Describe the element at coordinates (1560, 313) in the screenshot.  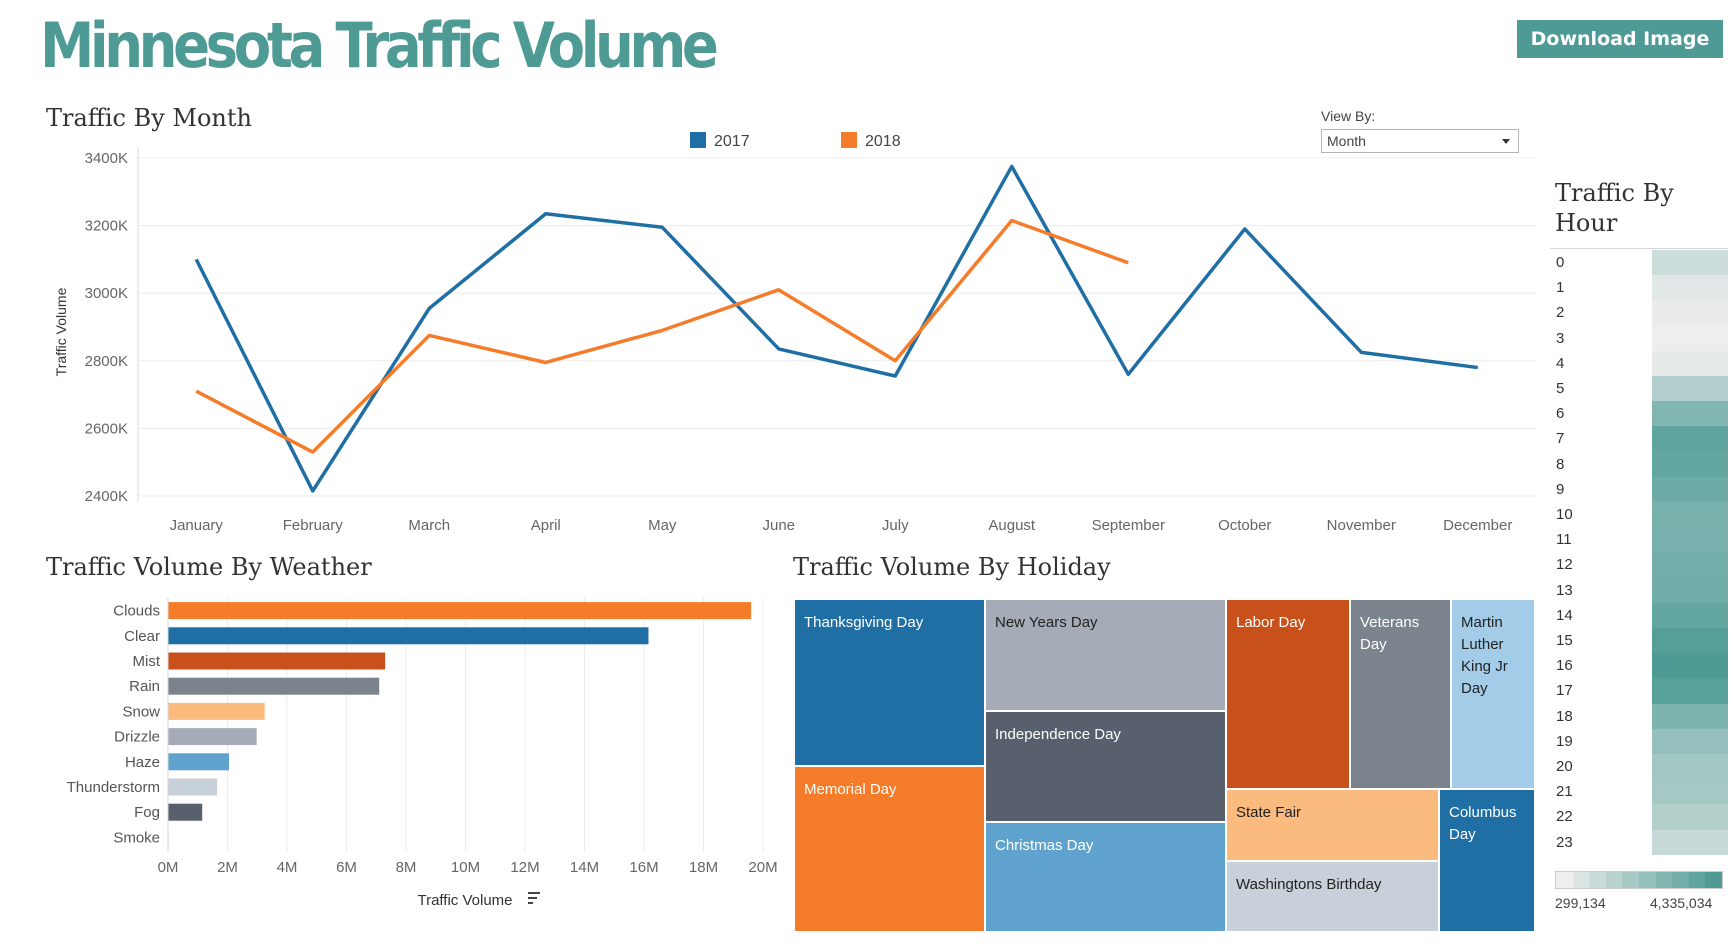
I see `hour-label: 2` at that location.